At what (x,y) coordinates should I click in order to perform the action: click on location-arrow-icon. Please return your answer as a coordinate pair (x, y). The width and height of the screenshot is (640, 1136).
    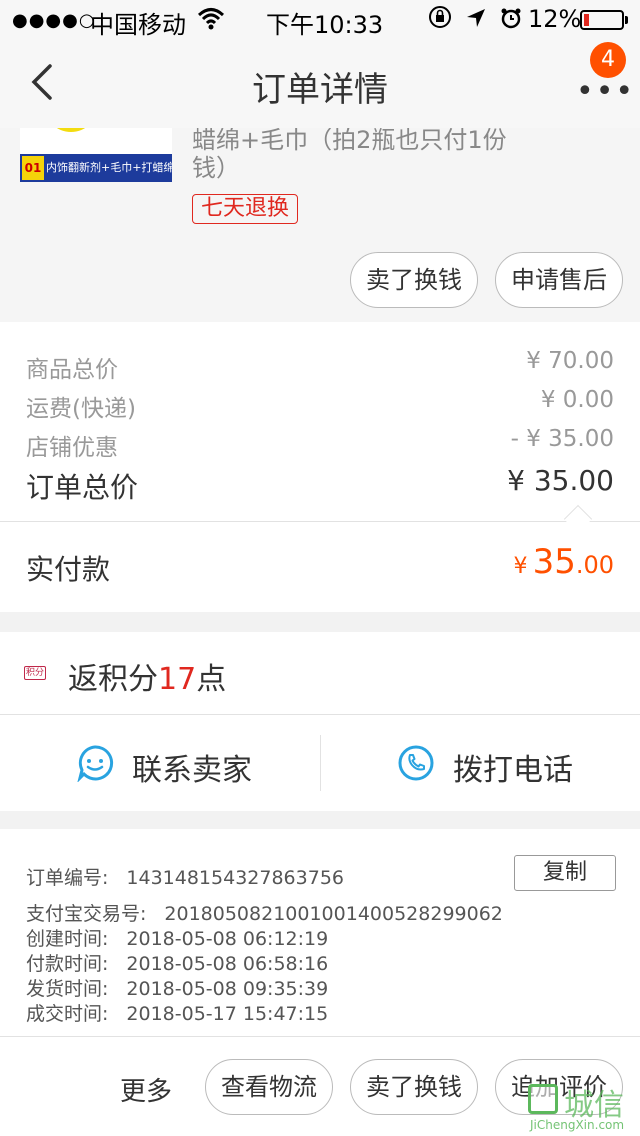
    Looking at the image, I should click on (476, 18).